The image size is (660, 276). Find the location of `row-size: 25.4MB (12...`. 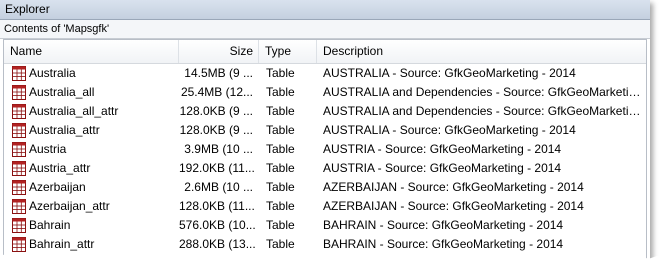

row-size: 25.4MB (12... is located at coordinates (216, 92).